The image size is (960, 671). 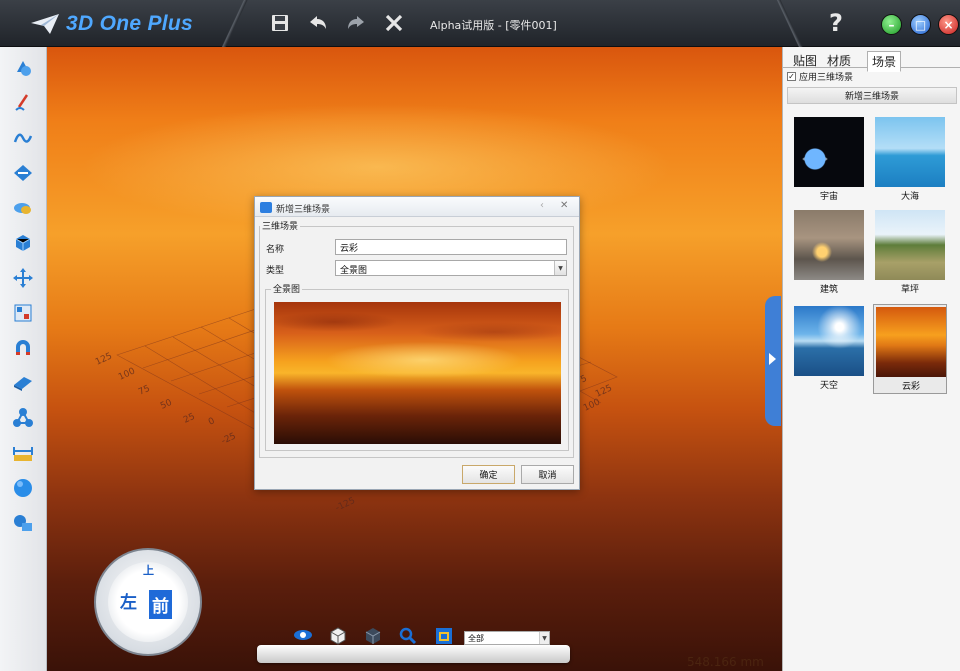 I want to click on surface-icon, so click(x=23, y=383).